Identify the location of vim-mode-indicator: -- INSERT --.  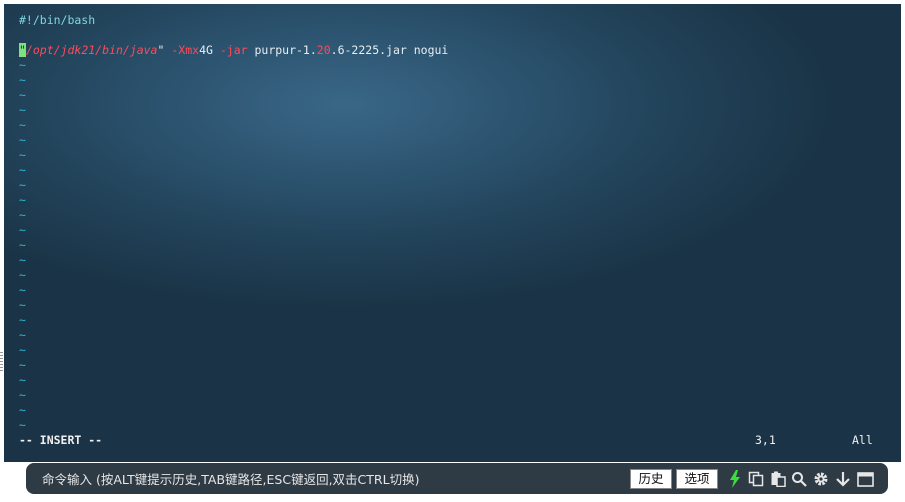
(61, 440).